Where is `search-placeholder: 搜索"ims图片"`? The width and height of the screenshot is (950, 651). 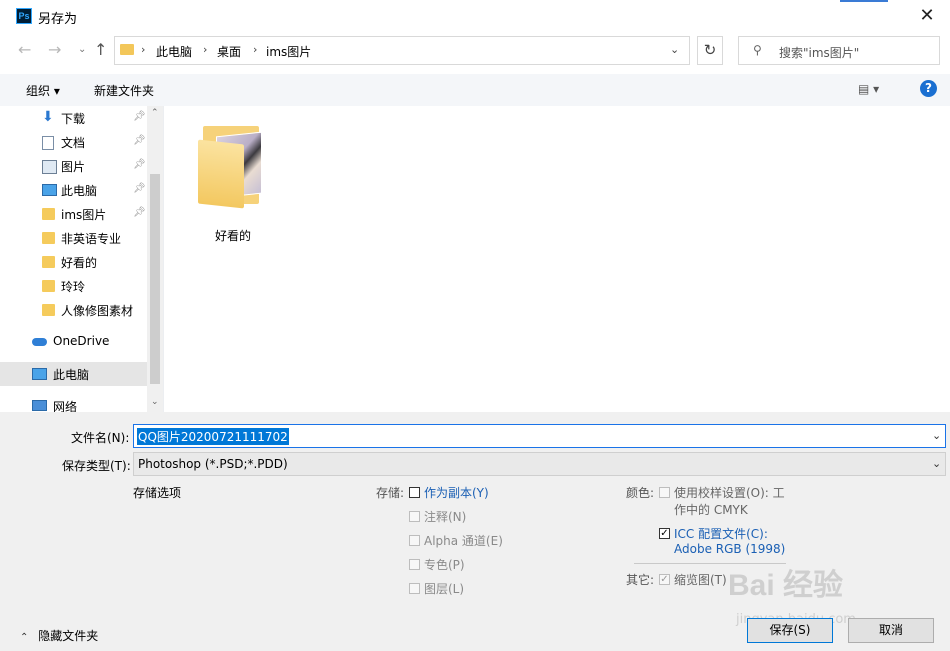 search-placeholder: 搜索"ims图片" is located at coordinates (819, 53).